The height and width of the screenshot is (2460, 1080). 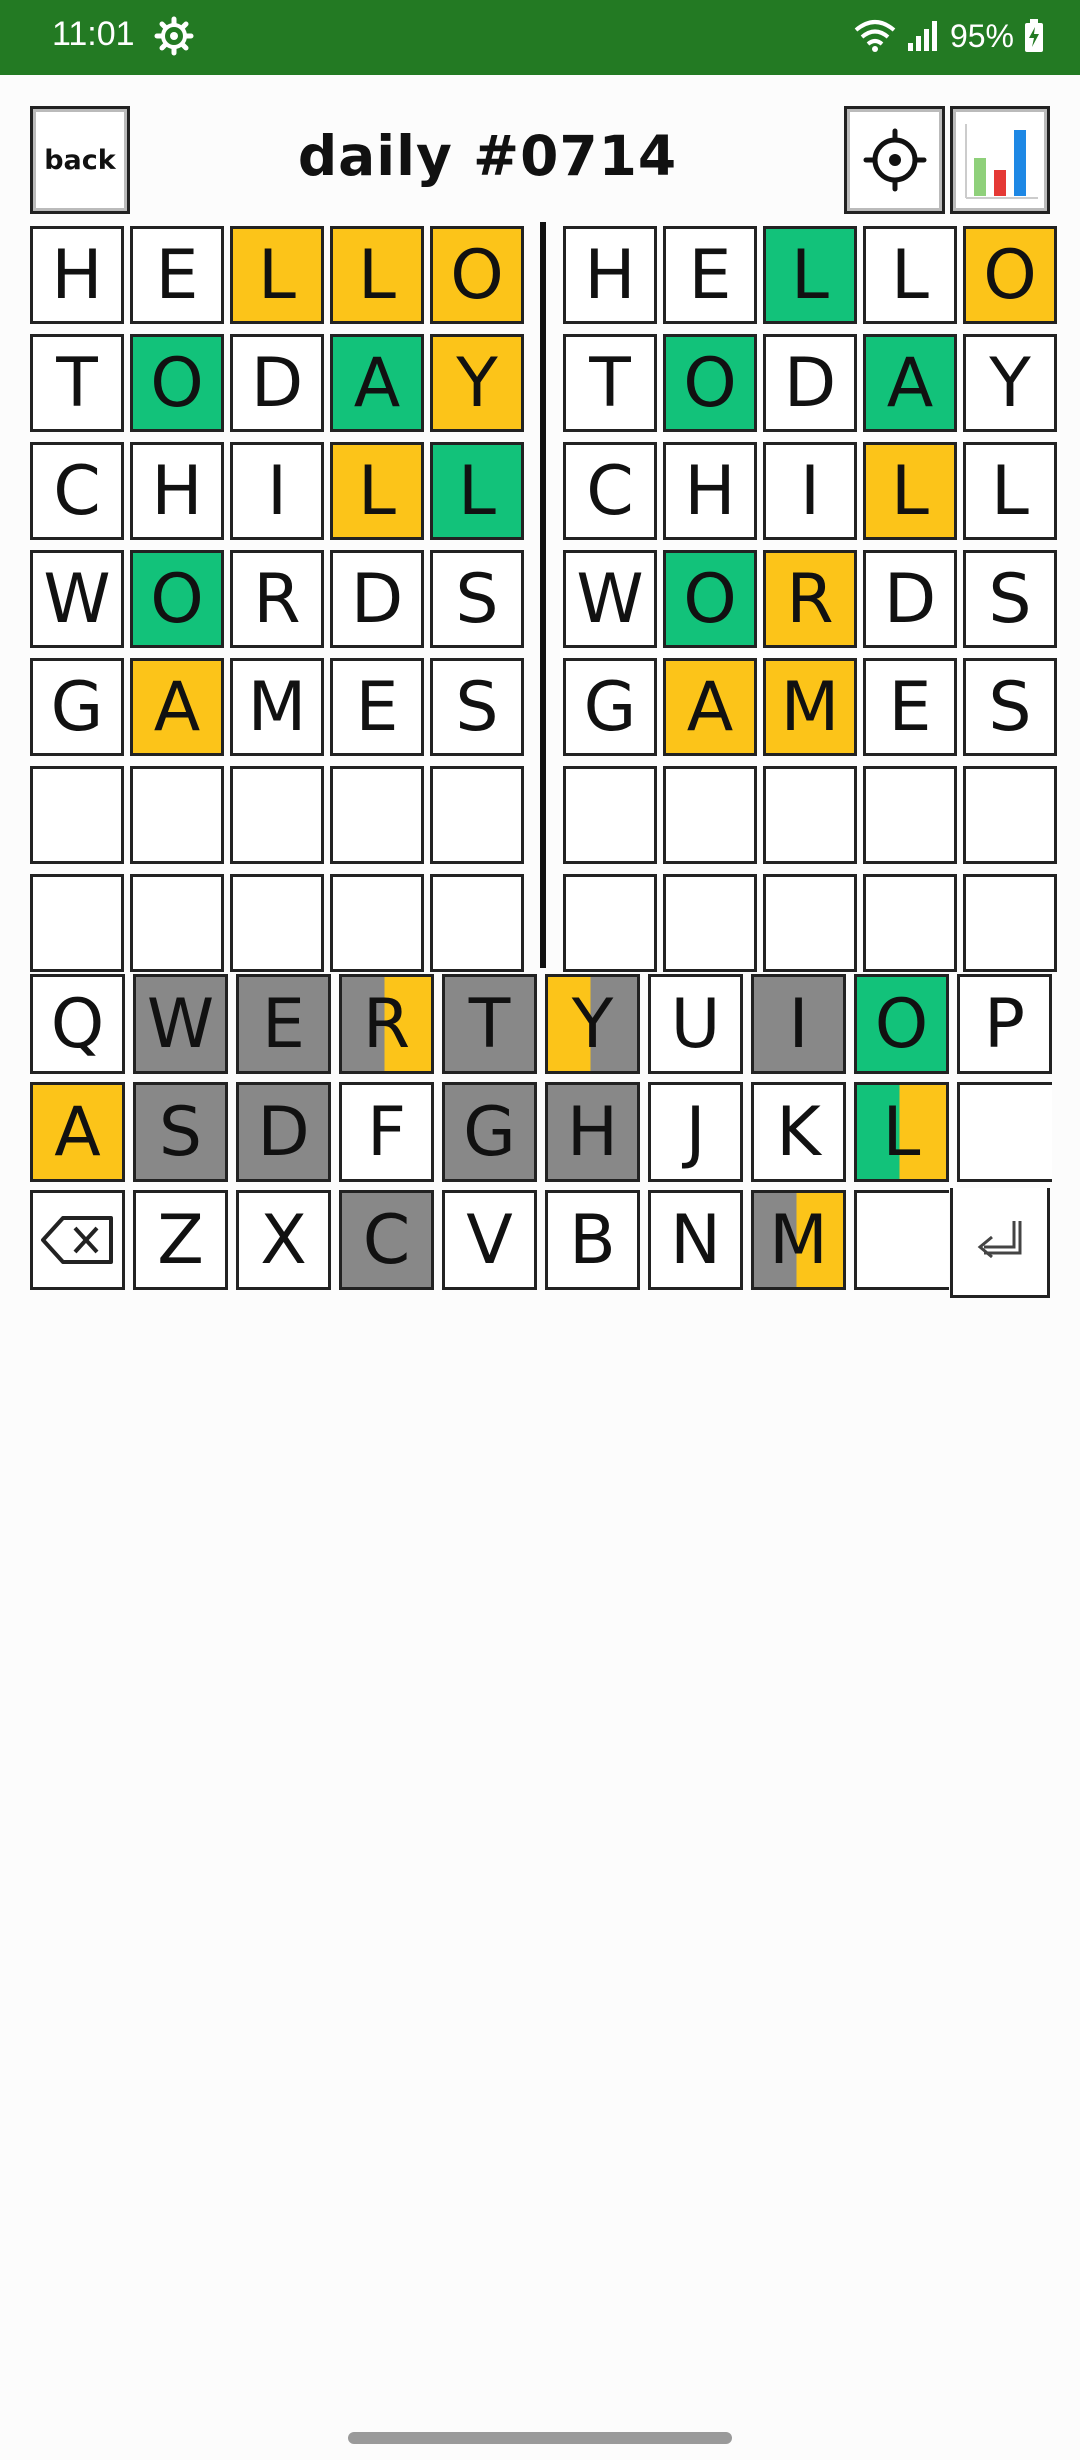 I want to click on key-y: Y, so click(x=592, y=1024).